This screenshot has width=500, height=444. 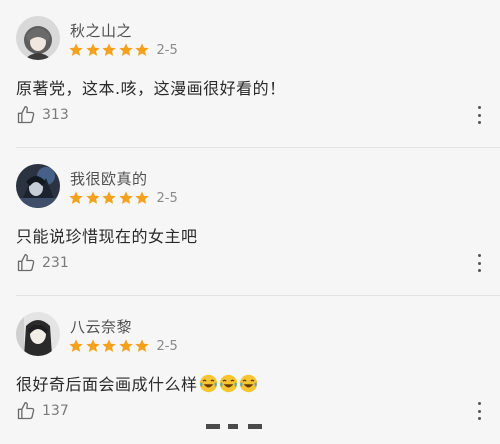 I want to click on comment-text: 很好奇后面会画成什么样, so click(x=137, y=383).